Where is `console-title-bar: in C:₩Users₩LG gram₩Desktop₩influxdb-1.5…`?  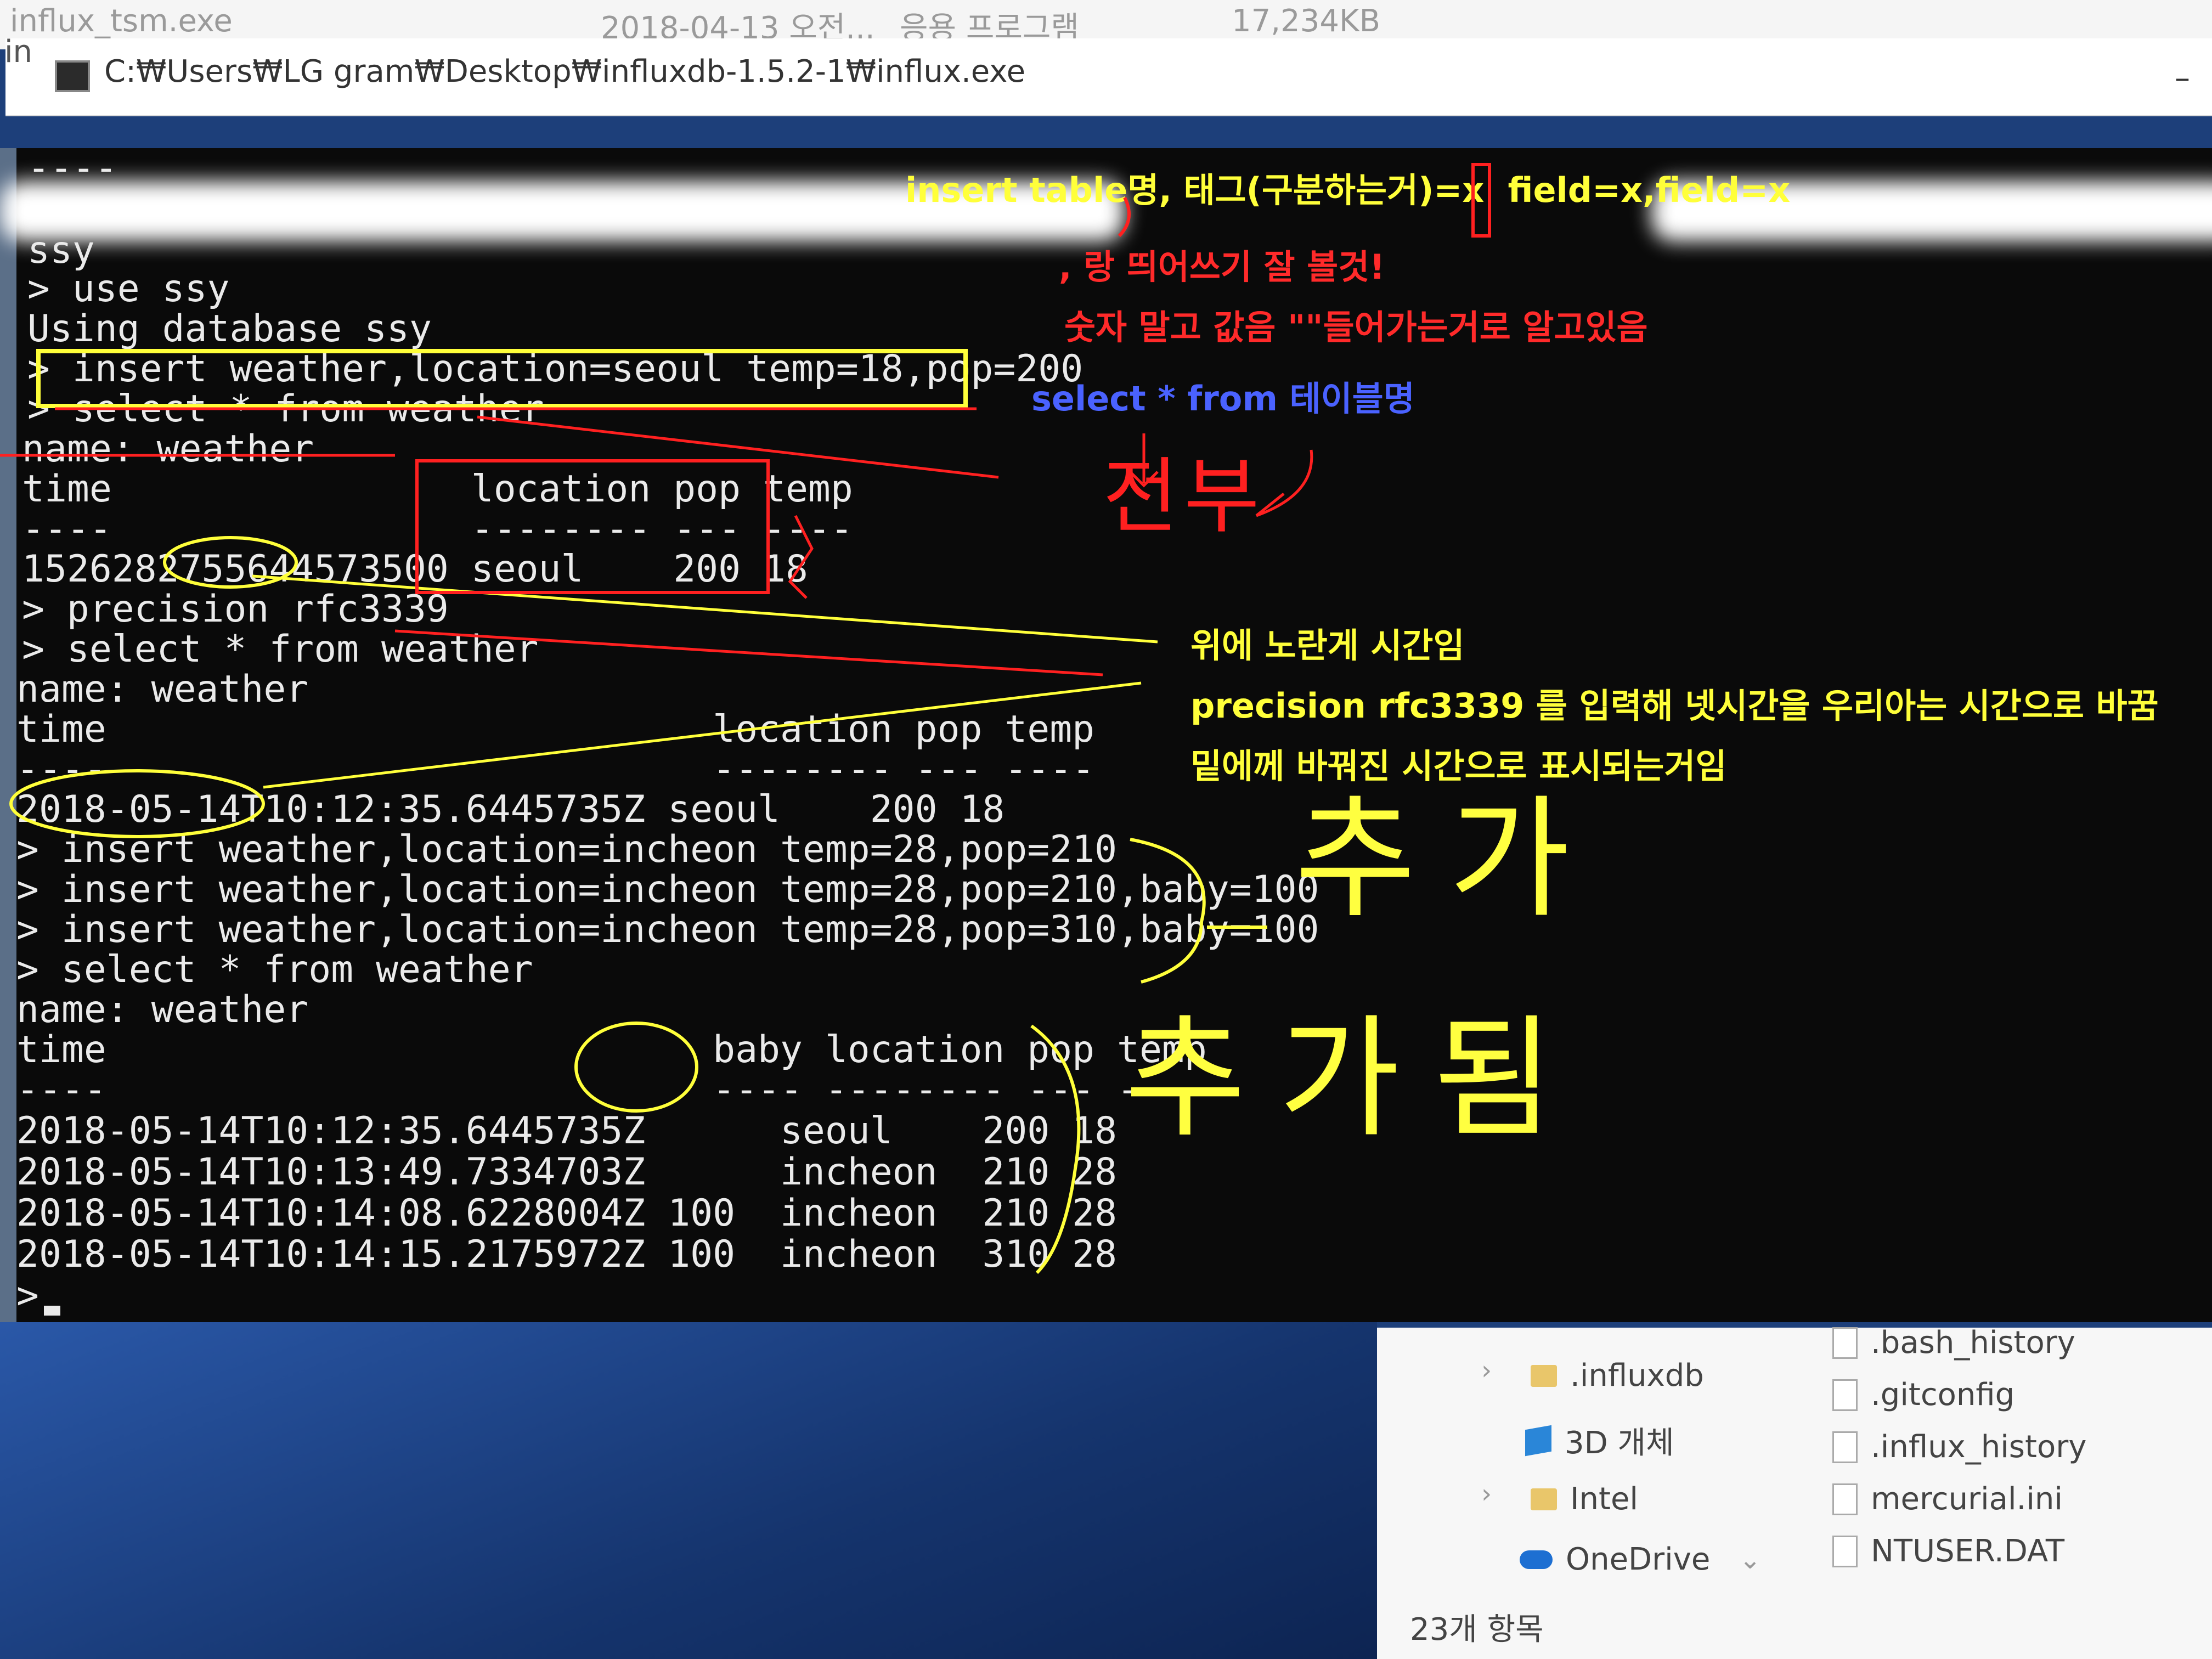 console-title-bar: in C:₩Users₩LG gram₩Desktop₩influxdb-1.5… is located at coordinates (1108, 75).